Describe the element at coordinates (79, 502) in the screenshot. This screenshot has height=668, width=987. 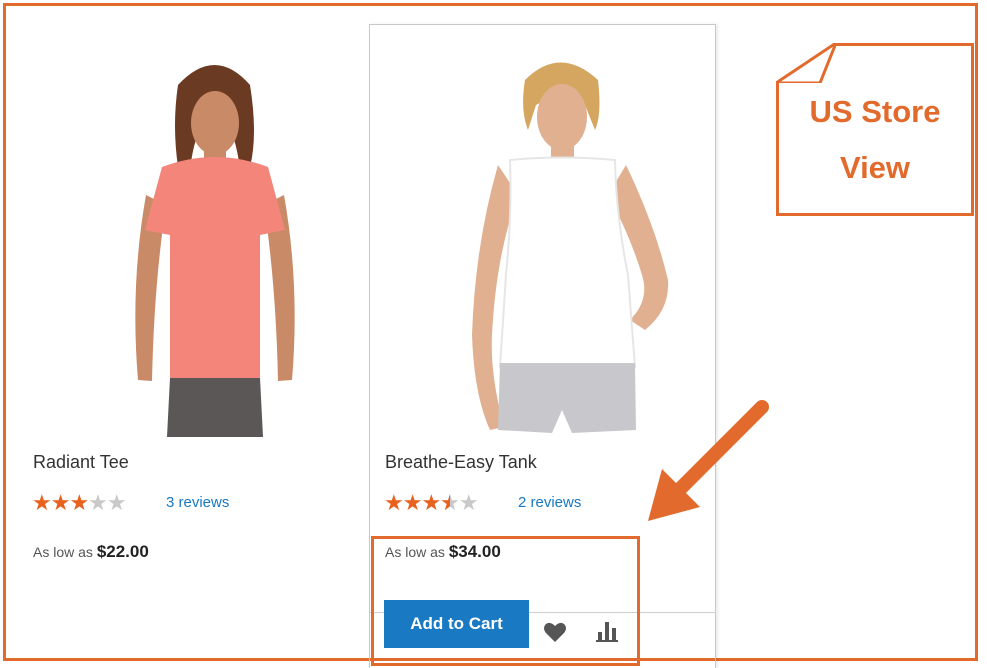
I see `rating-stars: ★★★★★` at that location.